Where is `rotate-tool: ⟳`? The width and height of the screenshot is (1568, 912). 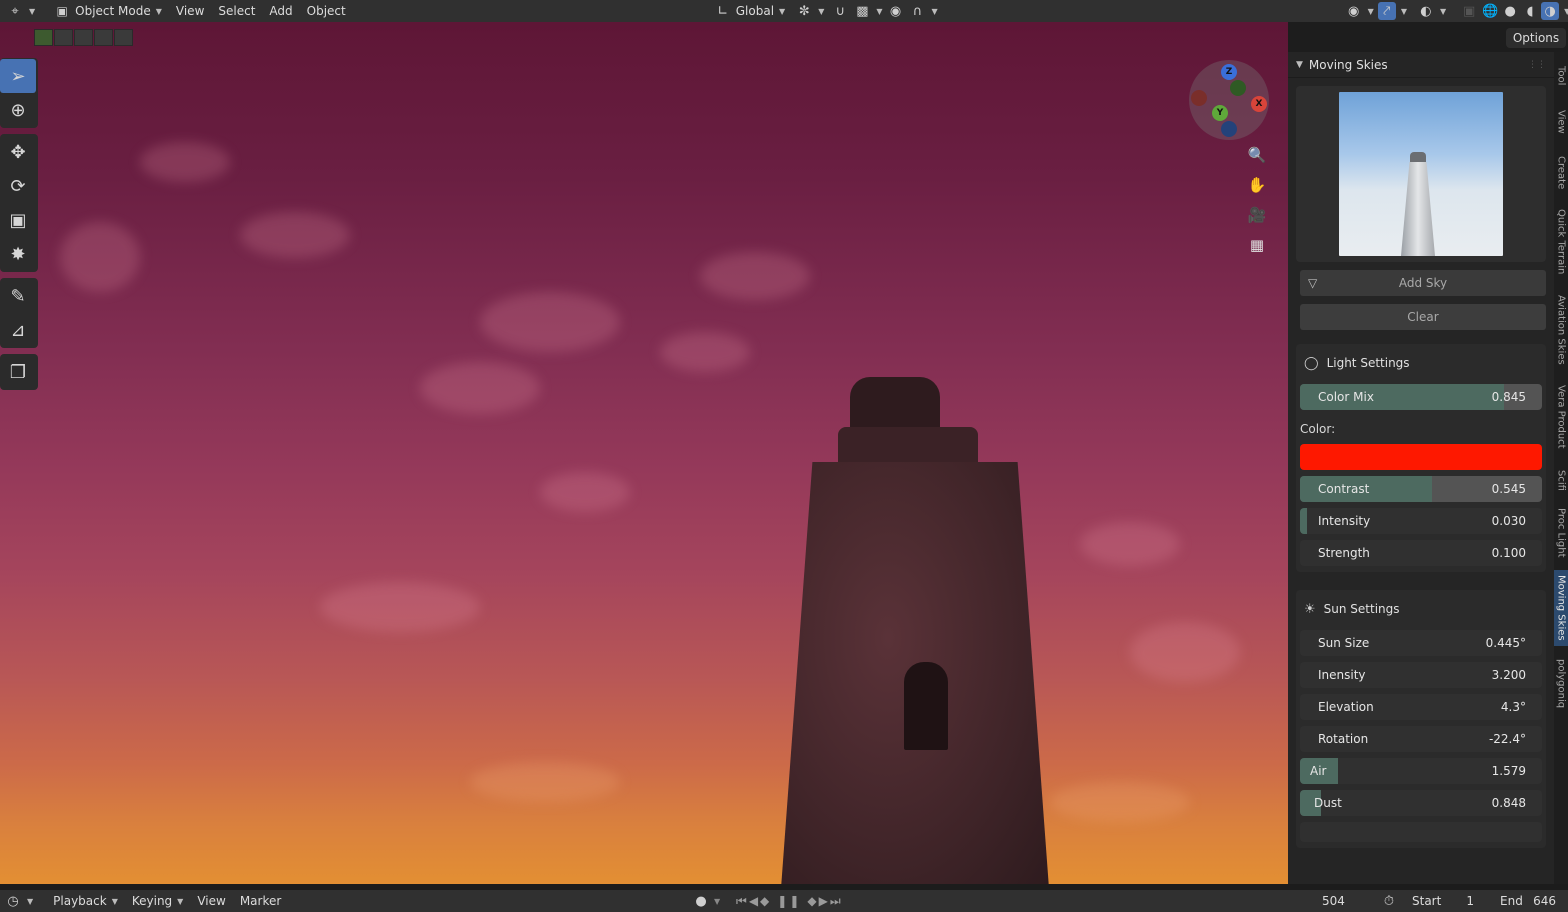 rotate-tool: ⟳ is located at coordinates (18, 186).